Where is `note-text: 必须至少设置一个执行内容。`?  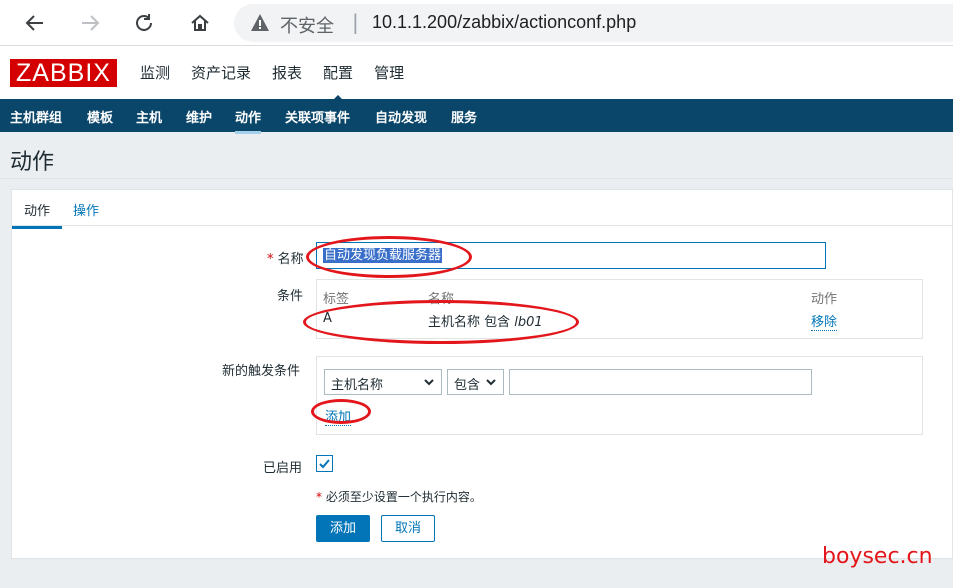 note-text: 必须至少设置一个执行内容。 is located at coordinates (403, 497).